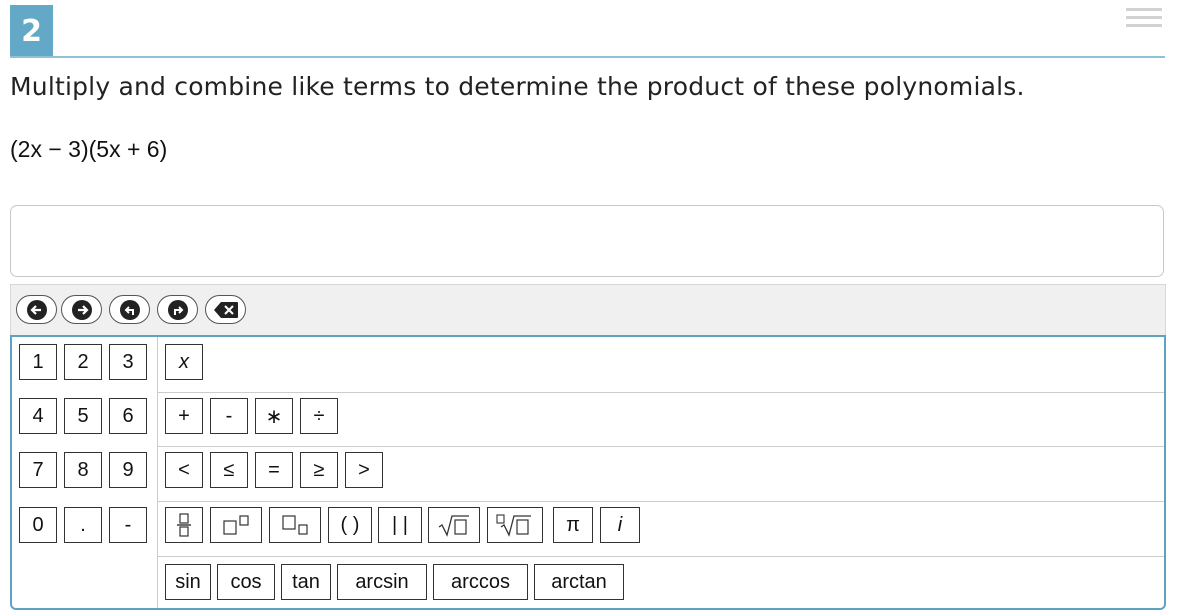 The image size is (1182, 612). I want to click on key-5: 5, so click(83, 416).